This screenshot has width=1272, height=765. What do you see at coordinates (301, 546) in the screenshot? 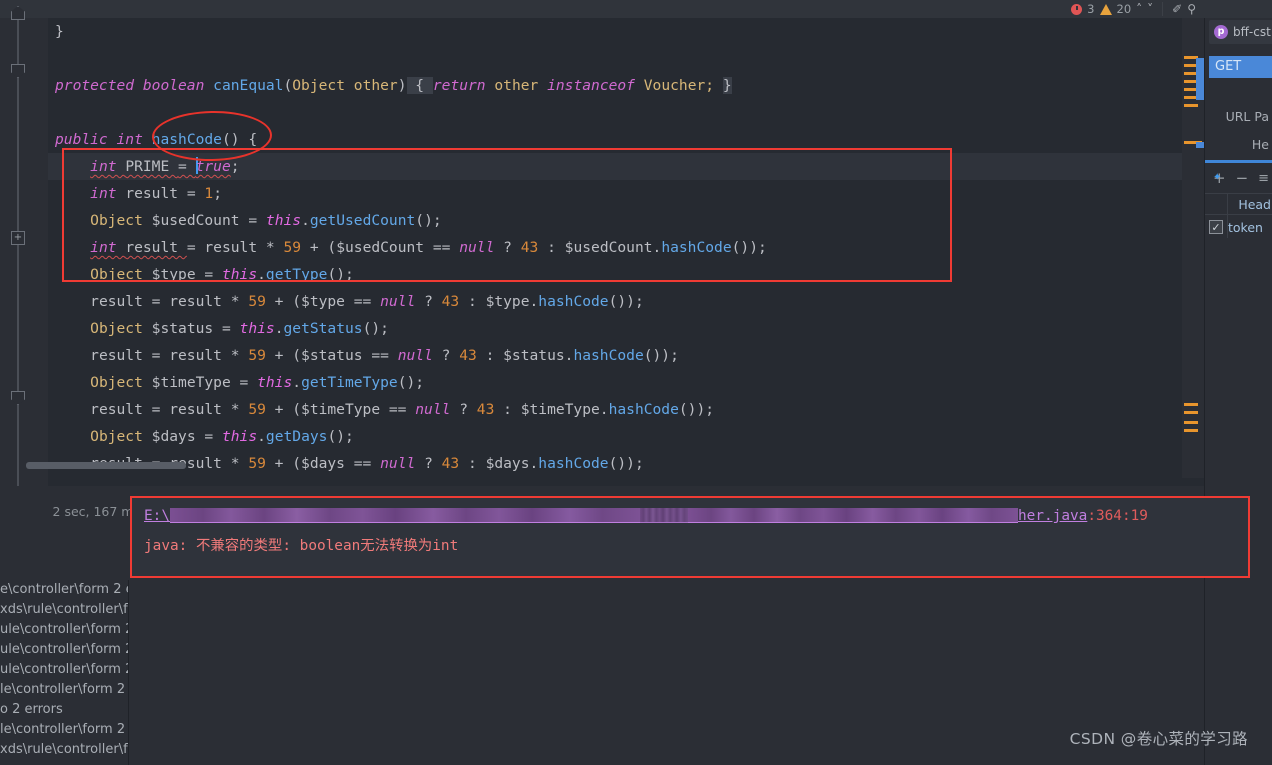
I see `error-message-text: java: 不兼容的类型: boolean无法转换为int` at bounding box center [301, 546].